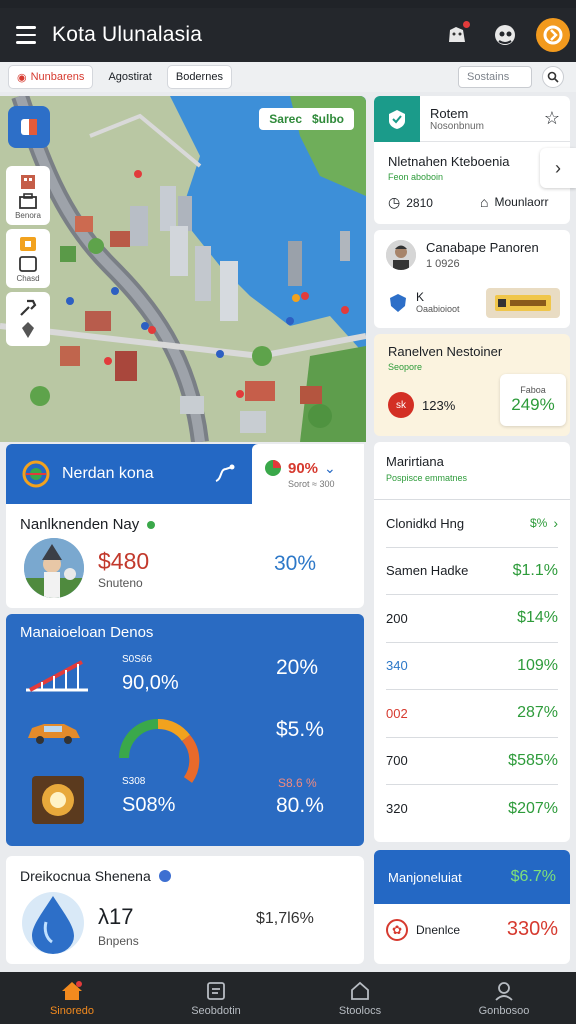 Image resolution: width=576 pixels, height=1024 pixels. Describe the element at coordinates (420, 297) in the screenshot. I see `contact-tag: K` at that location.